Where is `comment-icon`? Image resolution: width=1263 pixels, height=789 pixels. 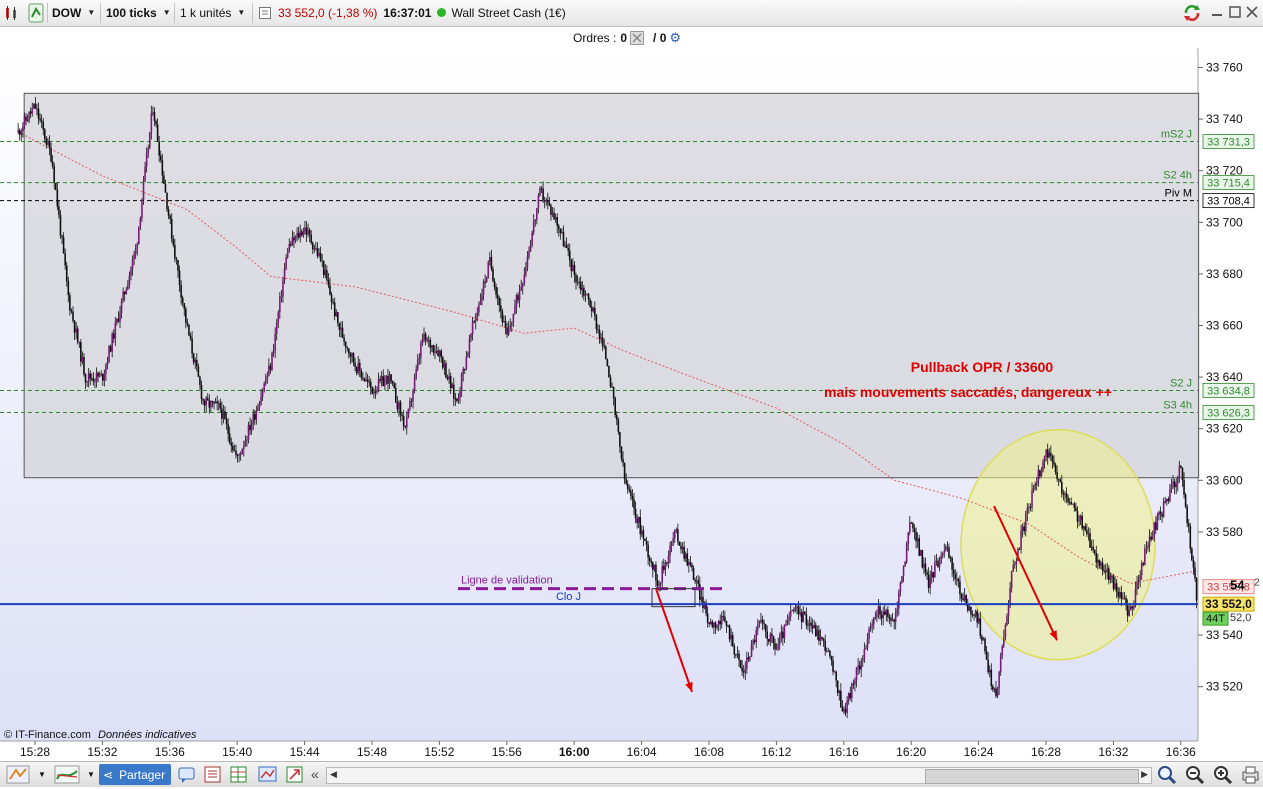
comment-icon is located at coordinates (187, 774).